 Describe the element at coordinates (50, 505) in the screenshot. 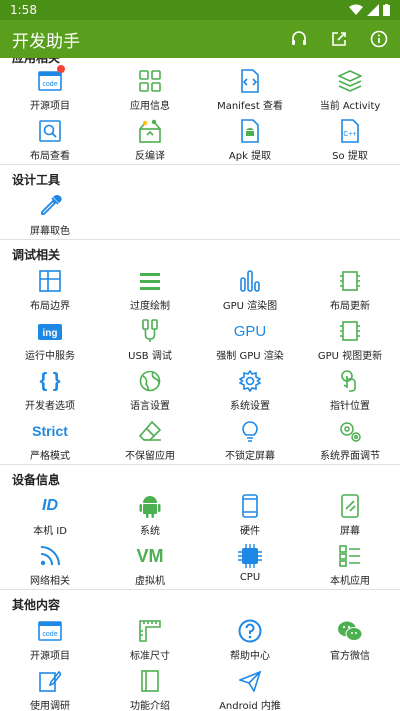

I see `id-icon: ID` at that location.